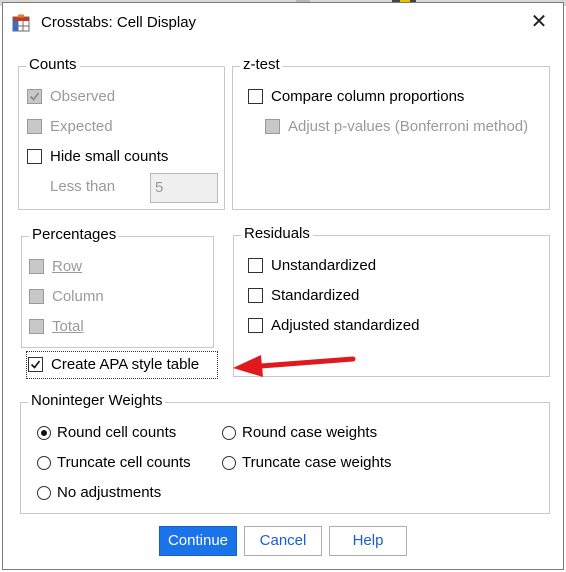 The image size is (566, 572). I want to click on round-cell-counts-radio: Round cell counts, so click(117, 434).